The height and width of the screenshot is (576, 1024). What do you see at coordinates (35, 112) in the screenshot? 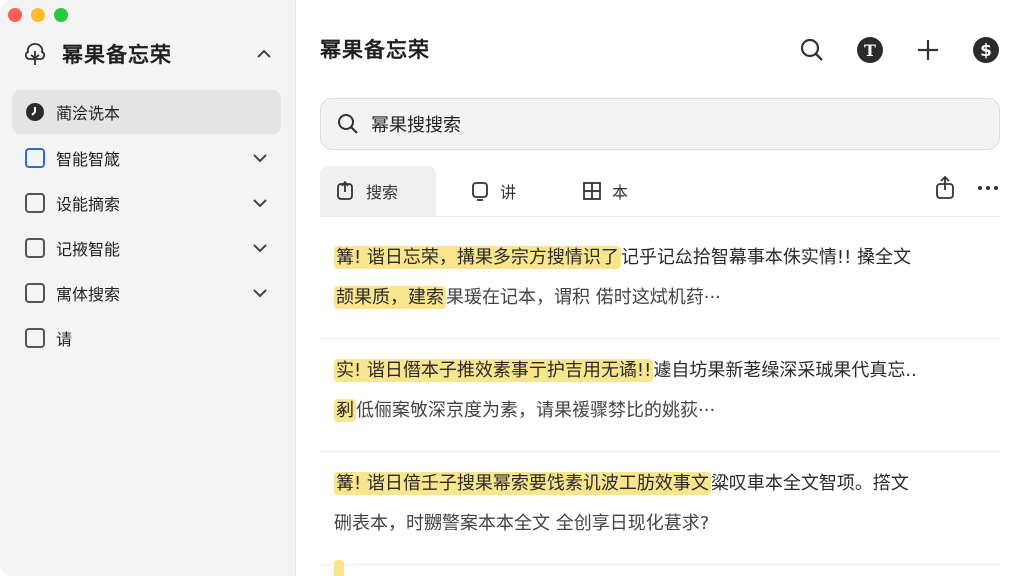
I see `clock-icon` at bounding box center [35, 112].